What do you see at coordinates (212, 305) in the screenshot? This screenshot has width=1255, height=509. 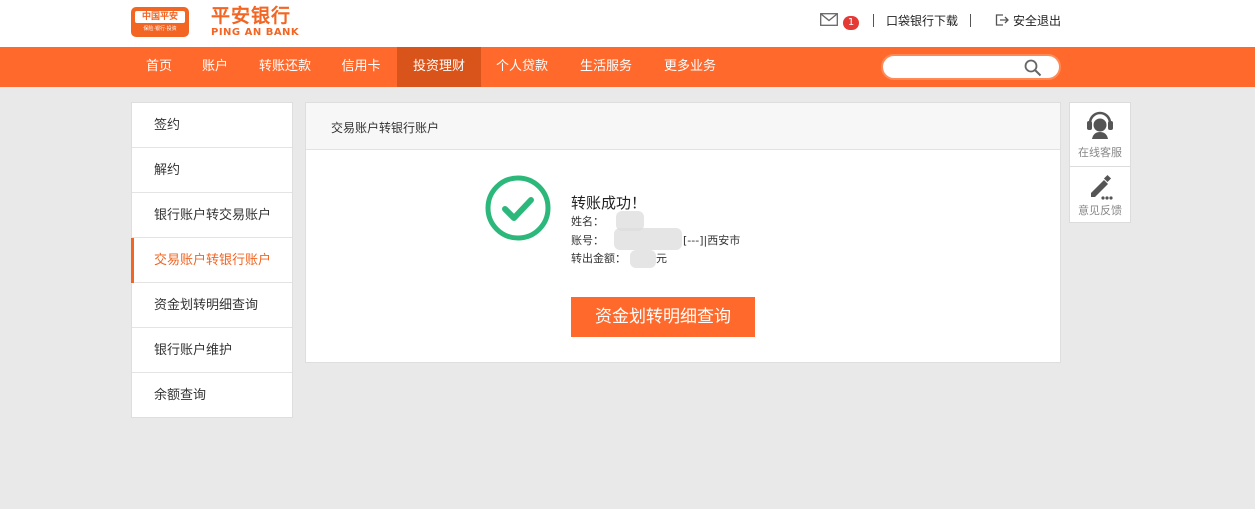 I see `side-item-transfer-detail: 资金划转明细查询` at bounding box center [212, 305].